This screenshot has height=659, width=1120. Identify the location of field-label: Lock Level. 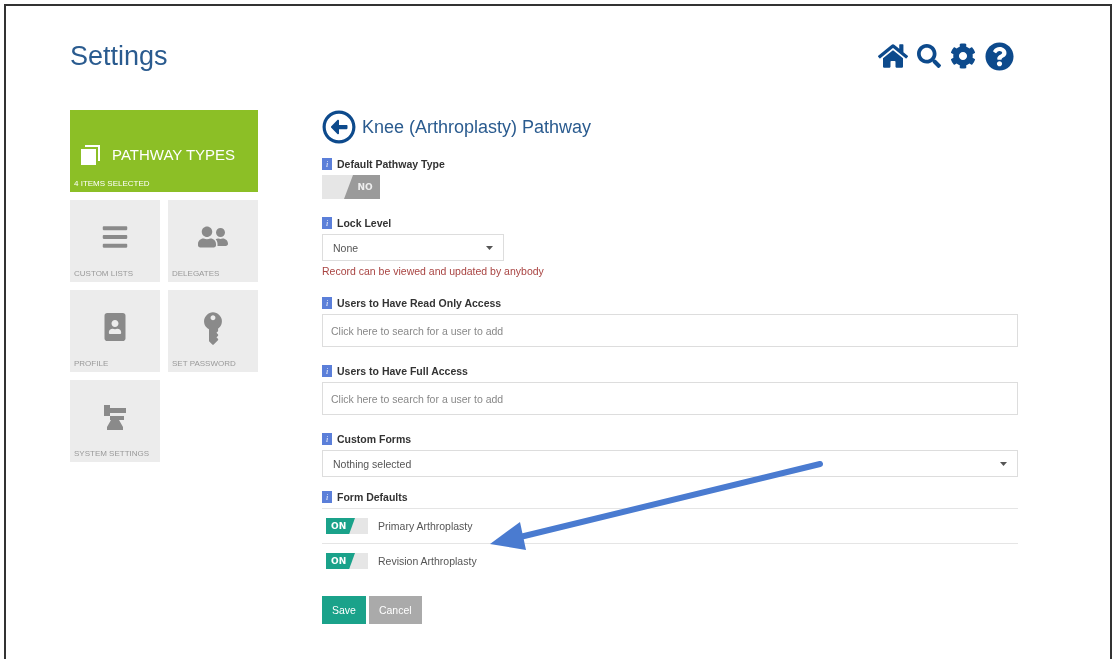
(364, 223).